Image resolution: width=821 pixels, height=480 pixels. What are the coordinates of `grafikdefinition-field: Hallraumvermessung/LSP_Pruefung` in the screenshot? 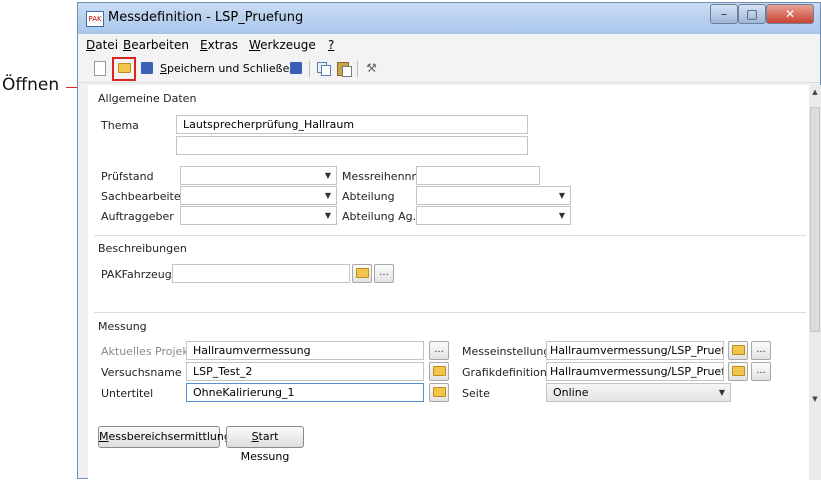 It's located at (635, 371).